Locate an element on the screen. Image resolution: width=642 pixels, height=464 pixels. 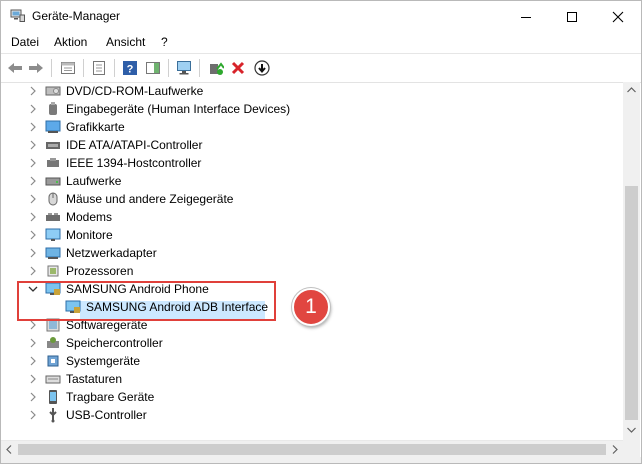
annotation-number: 1 is located at coordinates (311, 306).